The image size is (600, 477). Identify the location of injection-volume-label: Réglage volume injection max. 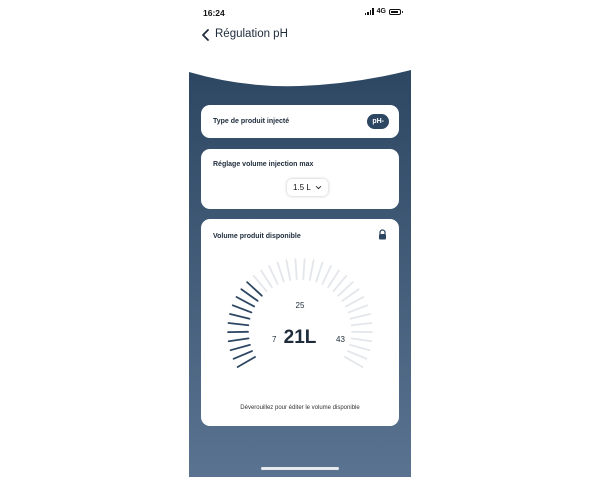
(263, 164).